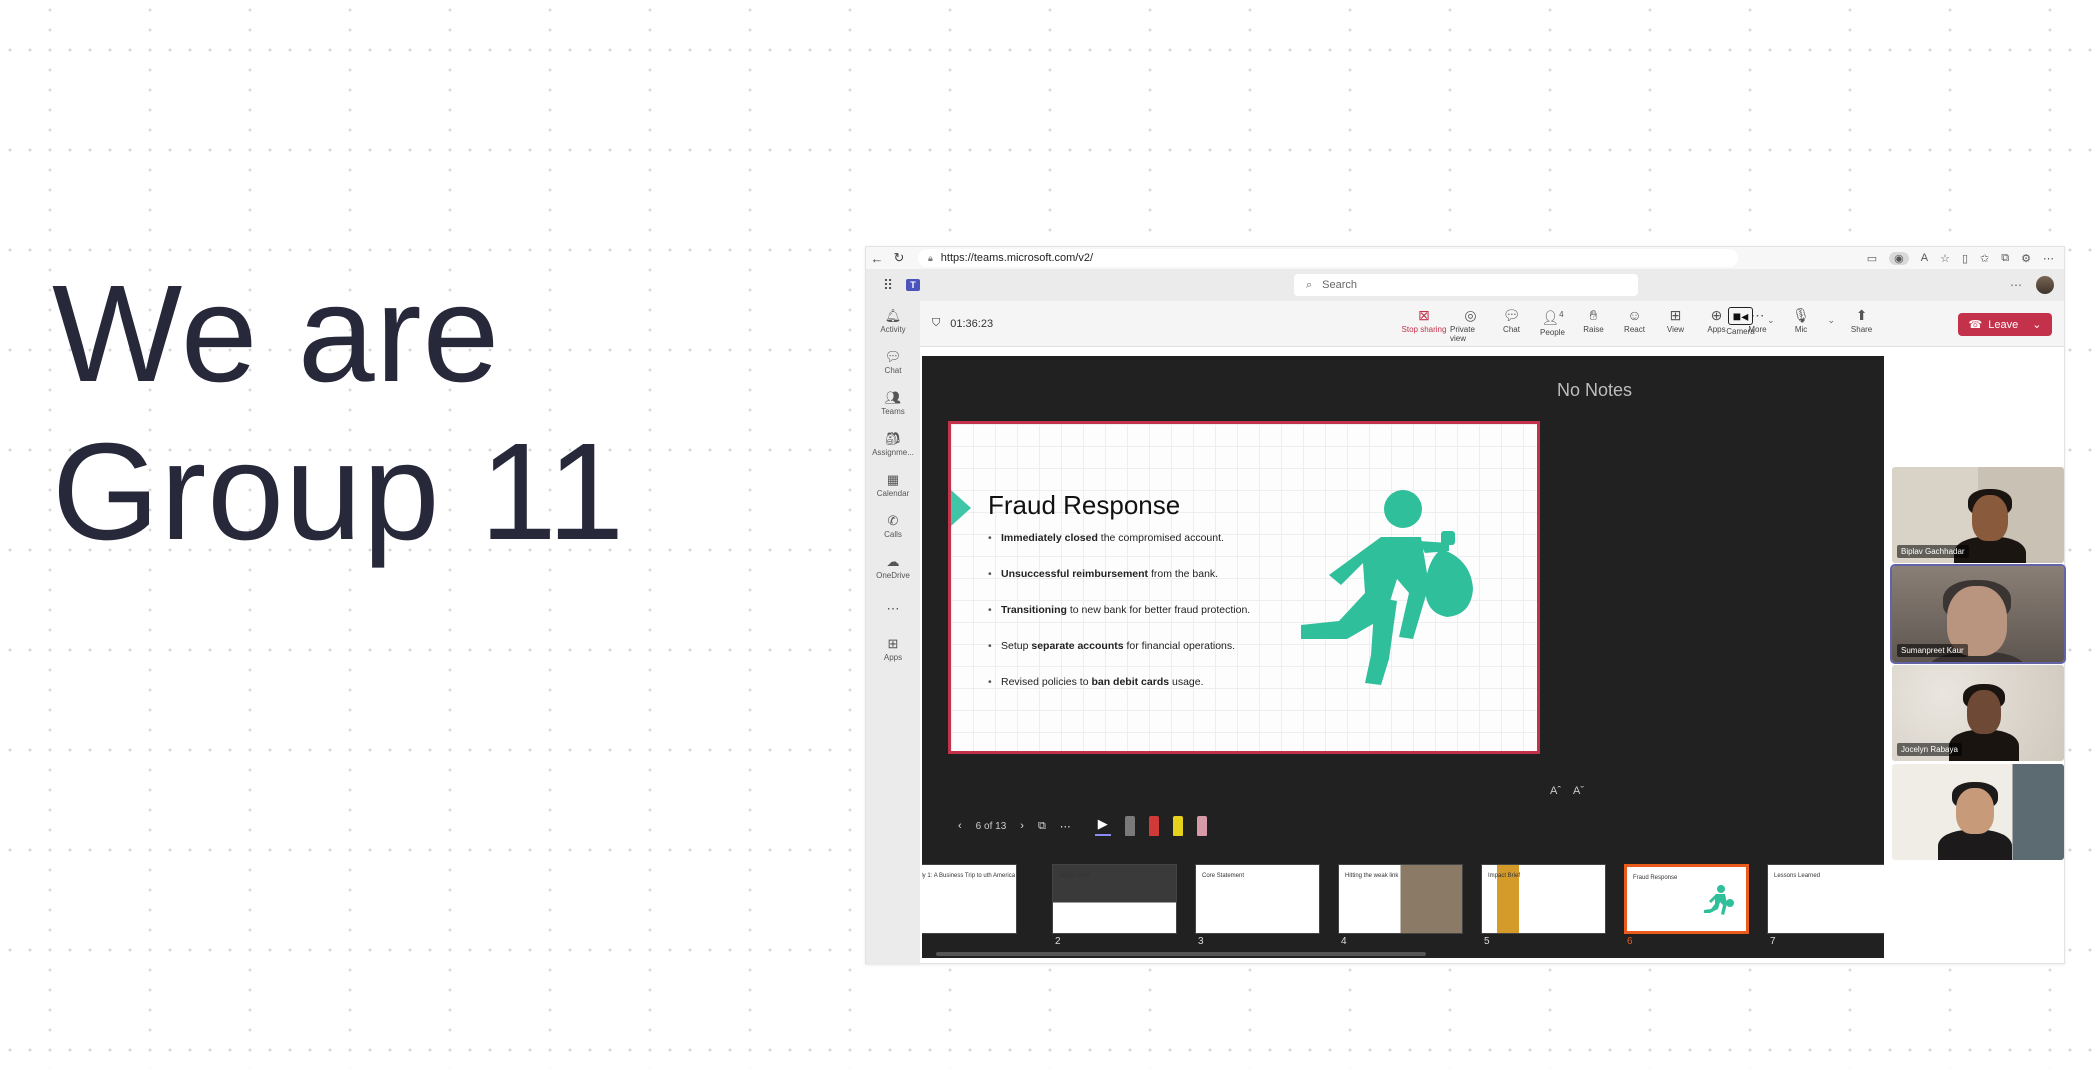  What do you see at coordinates (1924, 258) in the screenshot?
I see `read-aloud-icon: A` at bounding box center [1924, 258].